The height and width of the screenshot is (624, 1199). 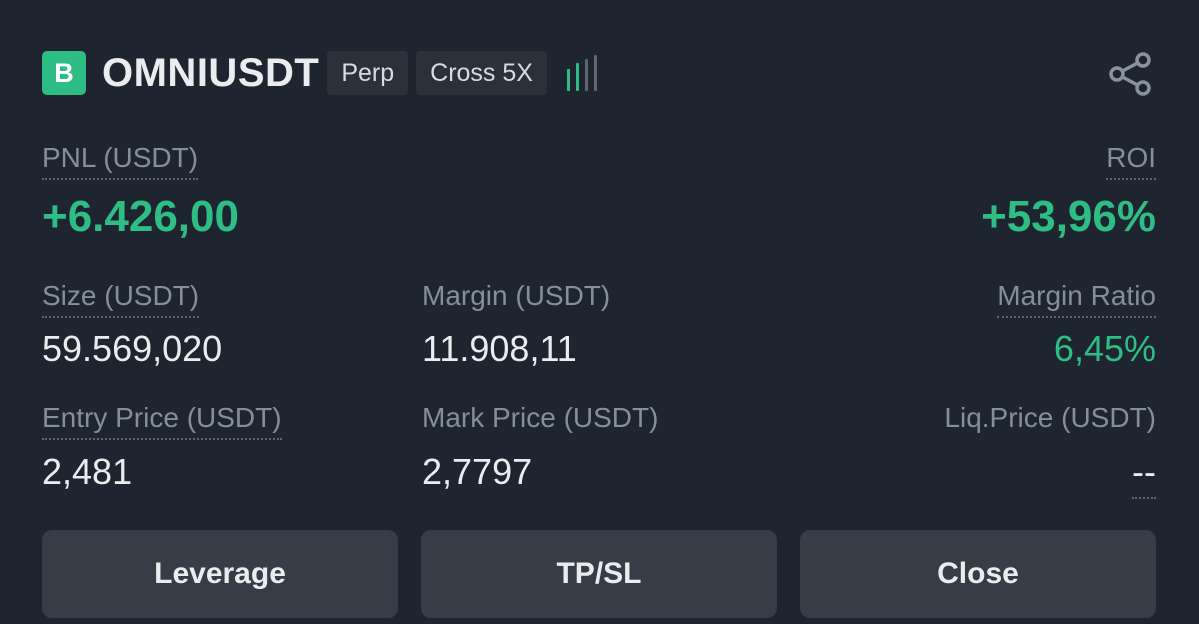 I want to click on share-icon, so click(x=1131, y=74).